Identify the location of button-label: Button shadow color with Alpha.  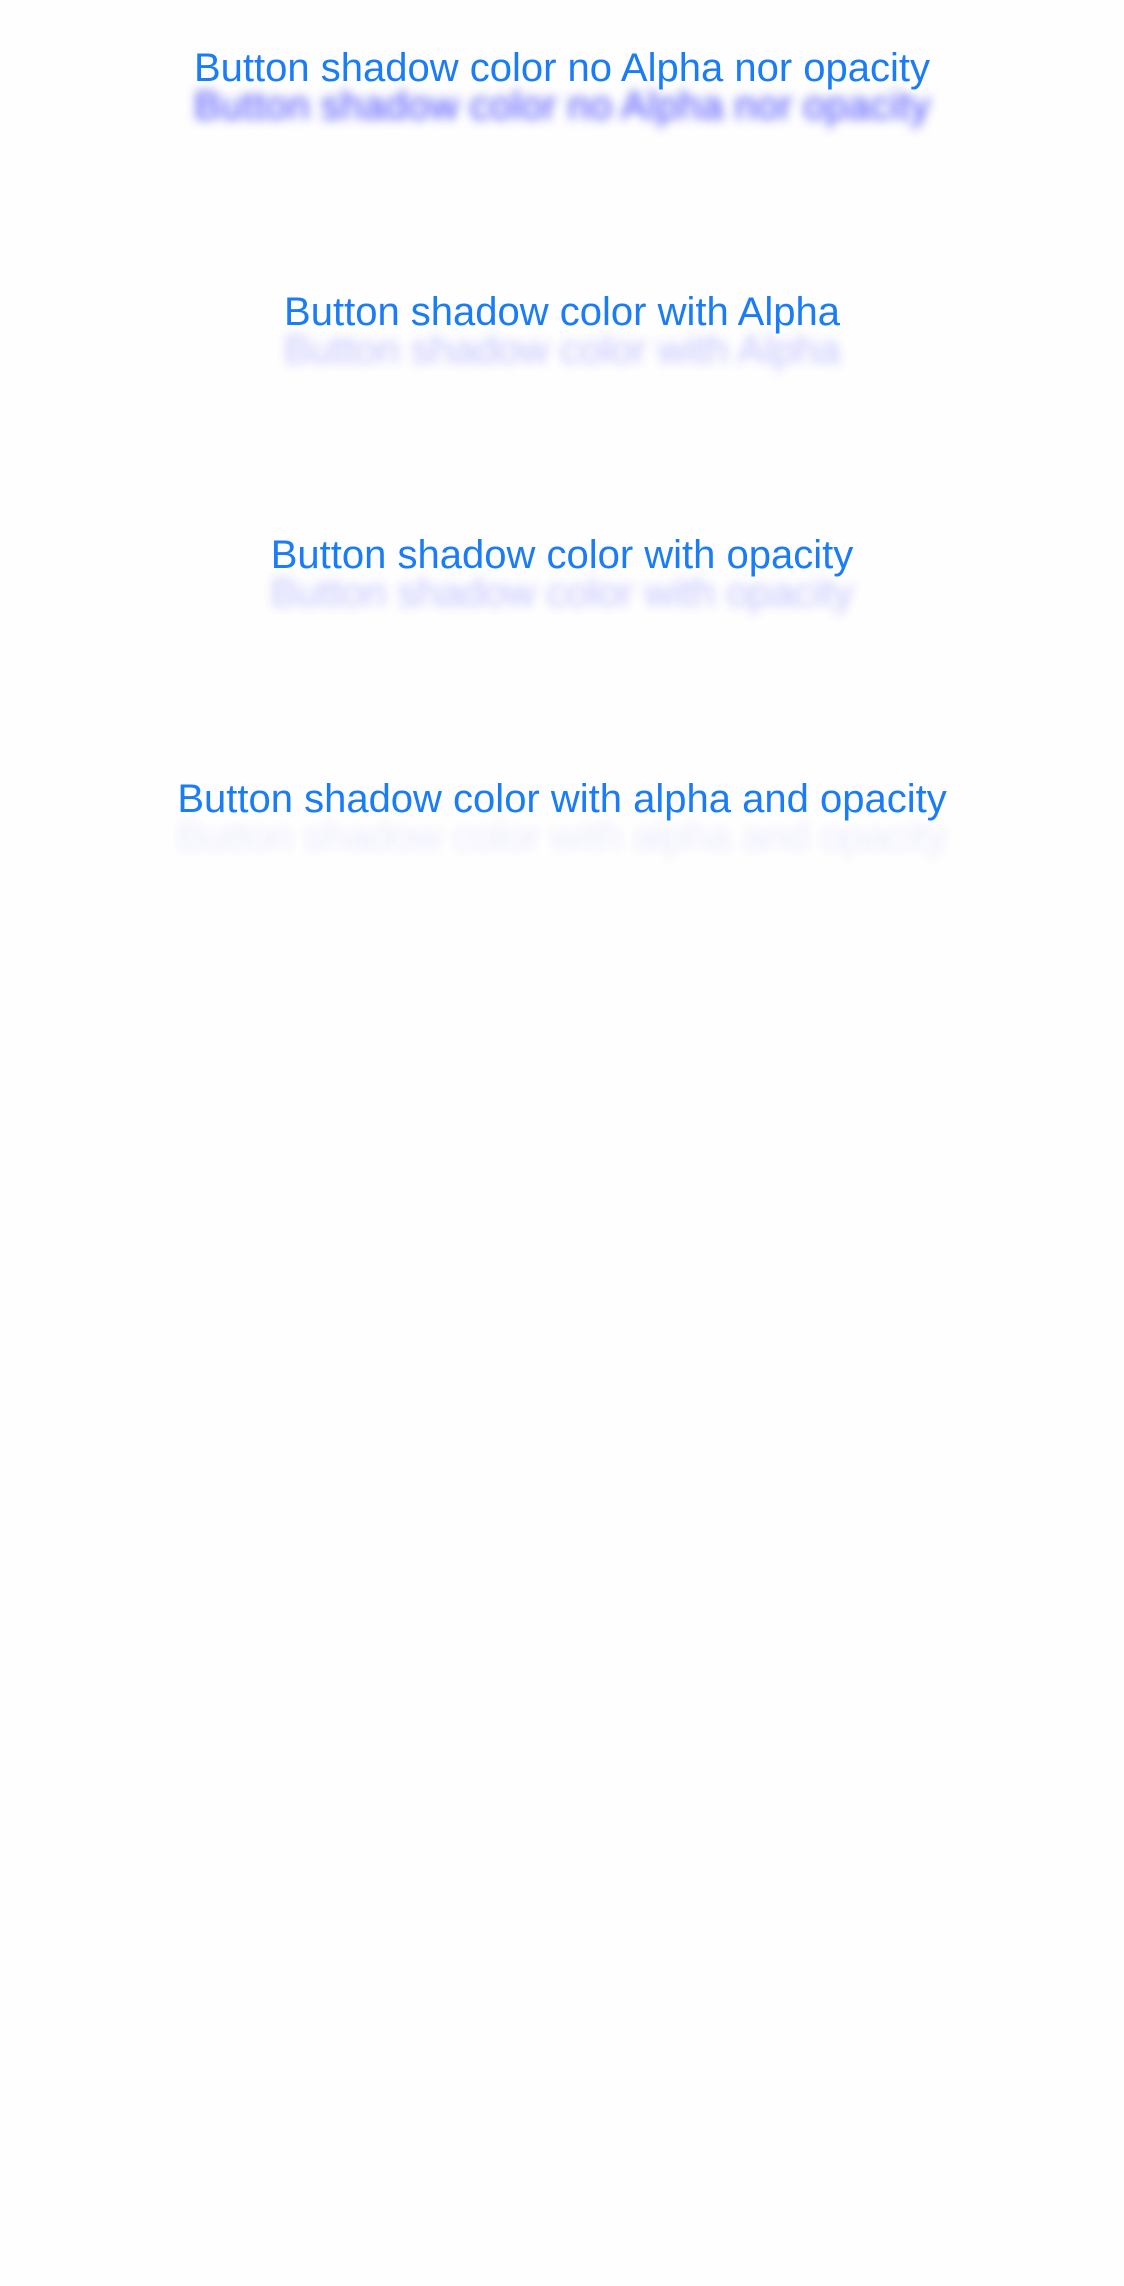
(562, 312).